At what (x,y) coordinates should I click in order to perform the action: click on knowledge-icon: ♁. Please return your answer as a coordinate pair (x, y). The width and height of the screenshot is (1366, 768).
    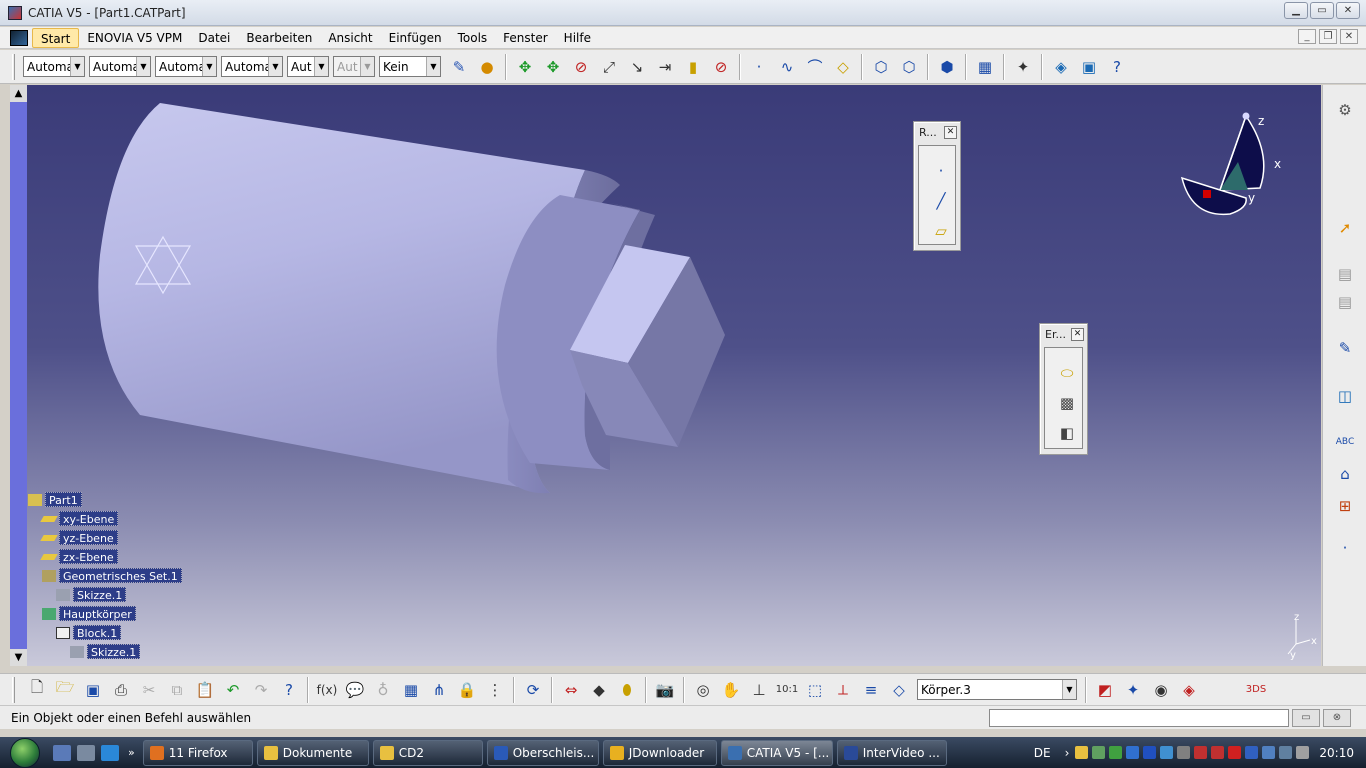
    Looking at the image, I should click on (383, 690).